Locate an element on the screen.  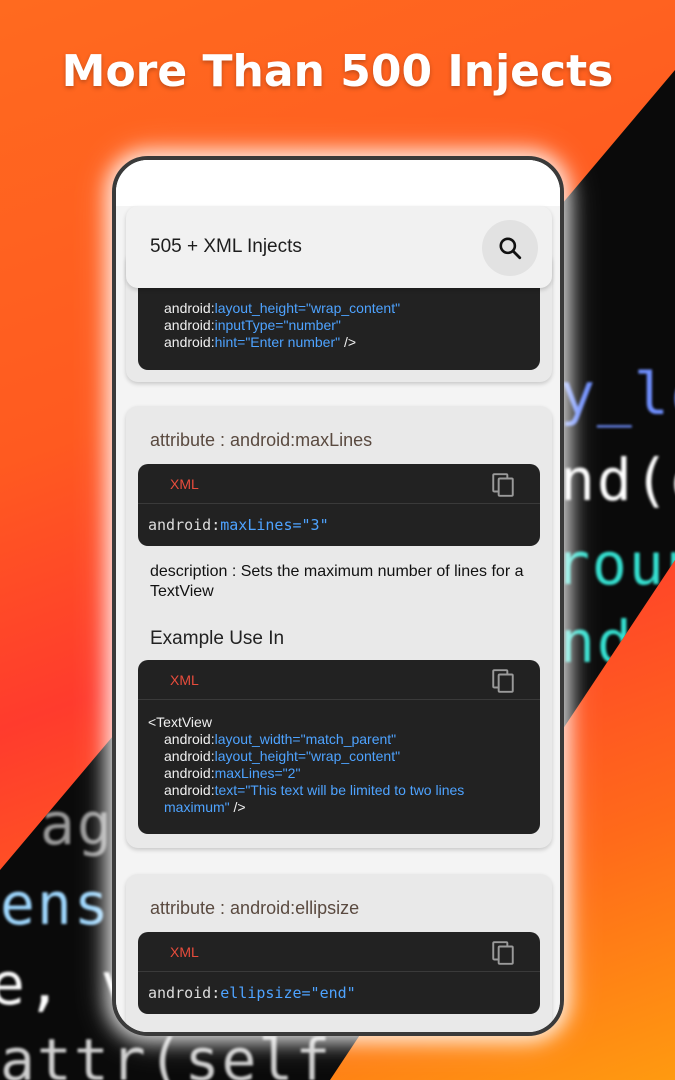
code-text: android:ellipsize="end" is located at coordinates (252, 993).